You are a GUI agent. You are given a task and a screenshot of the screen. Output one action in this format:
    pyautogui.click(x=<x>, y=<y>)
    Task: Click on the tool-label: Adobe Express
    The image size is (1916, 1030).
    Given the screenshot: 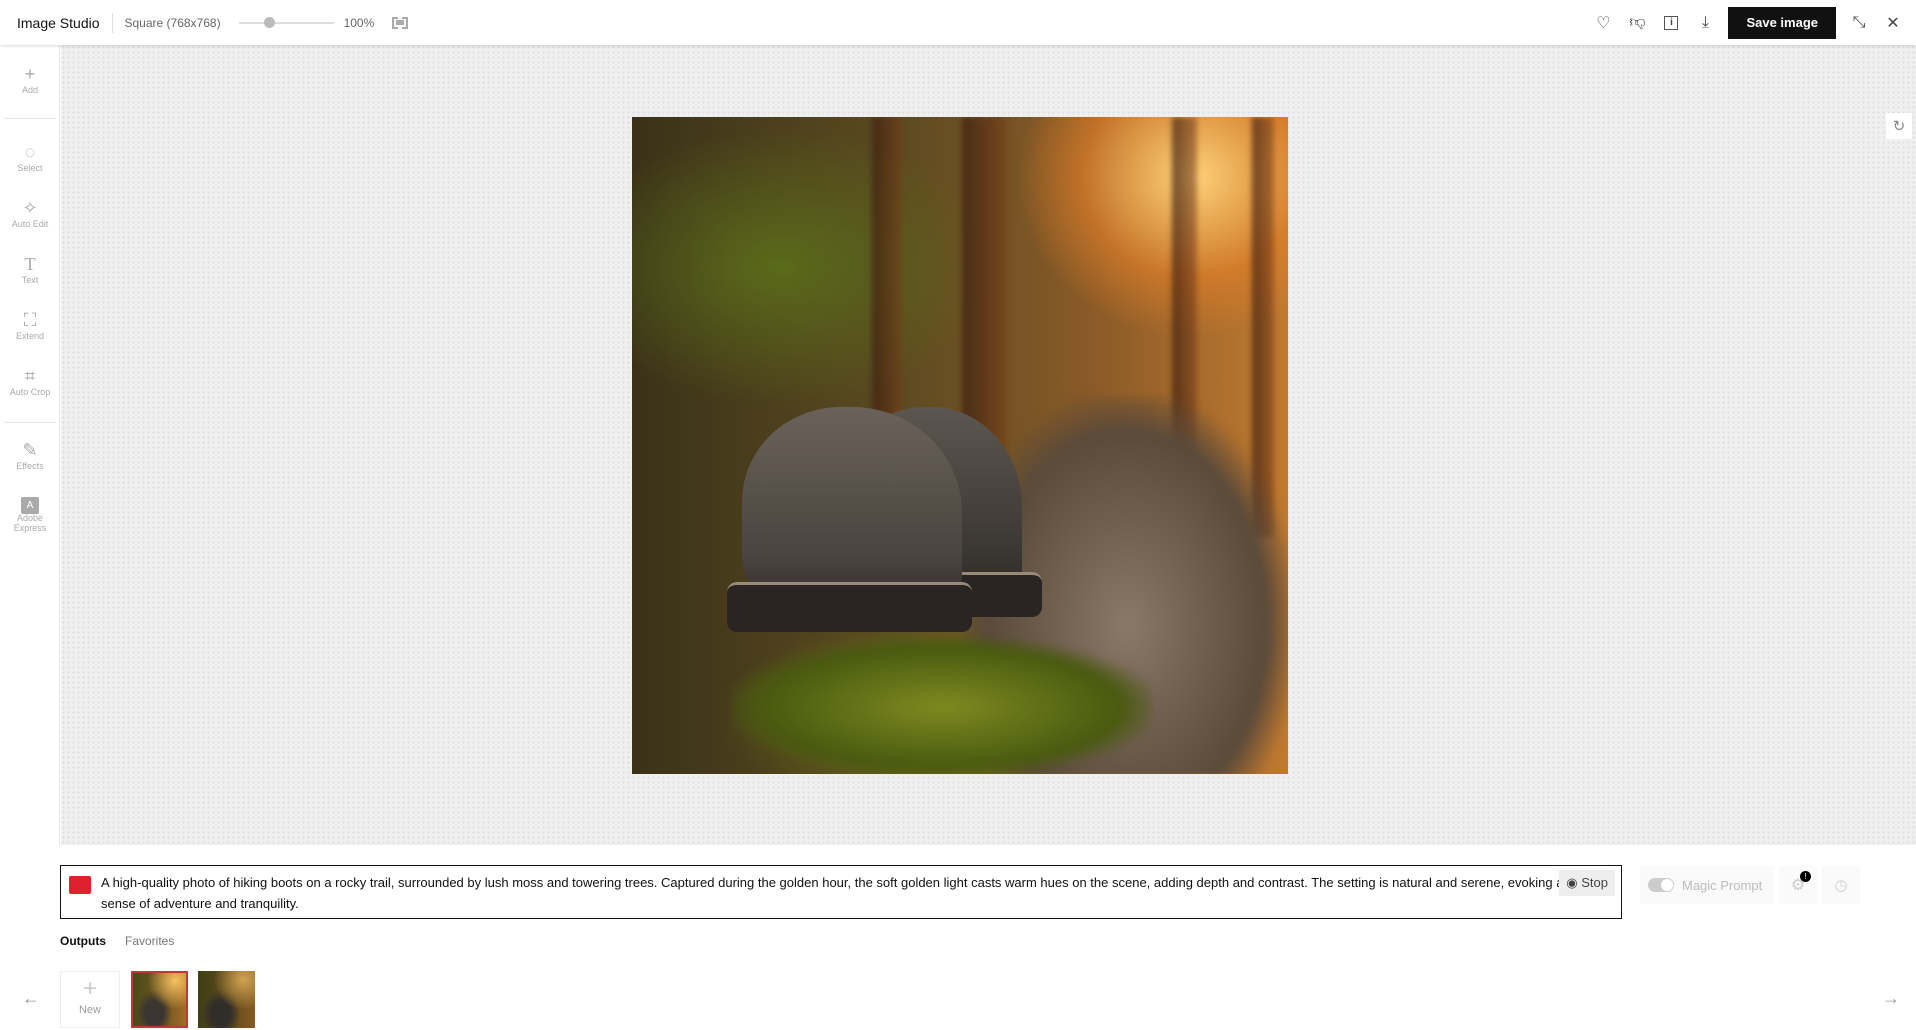 What is the action you would take?
    pyautogui.click(x=30, y=523)
    